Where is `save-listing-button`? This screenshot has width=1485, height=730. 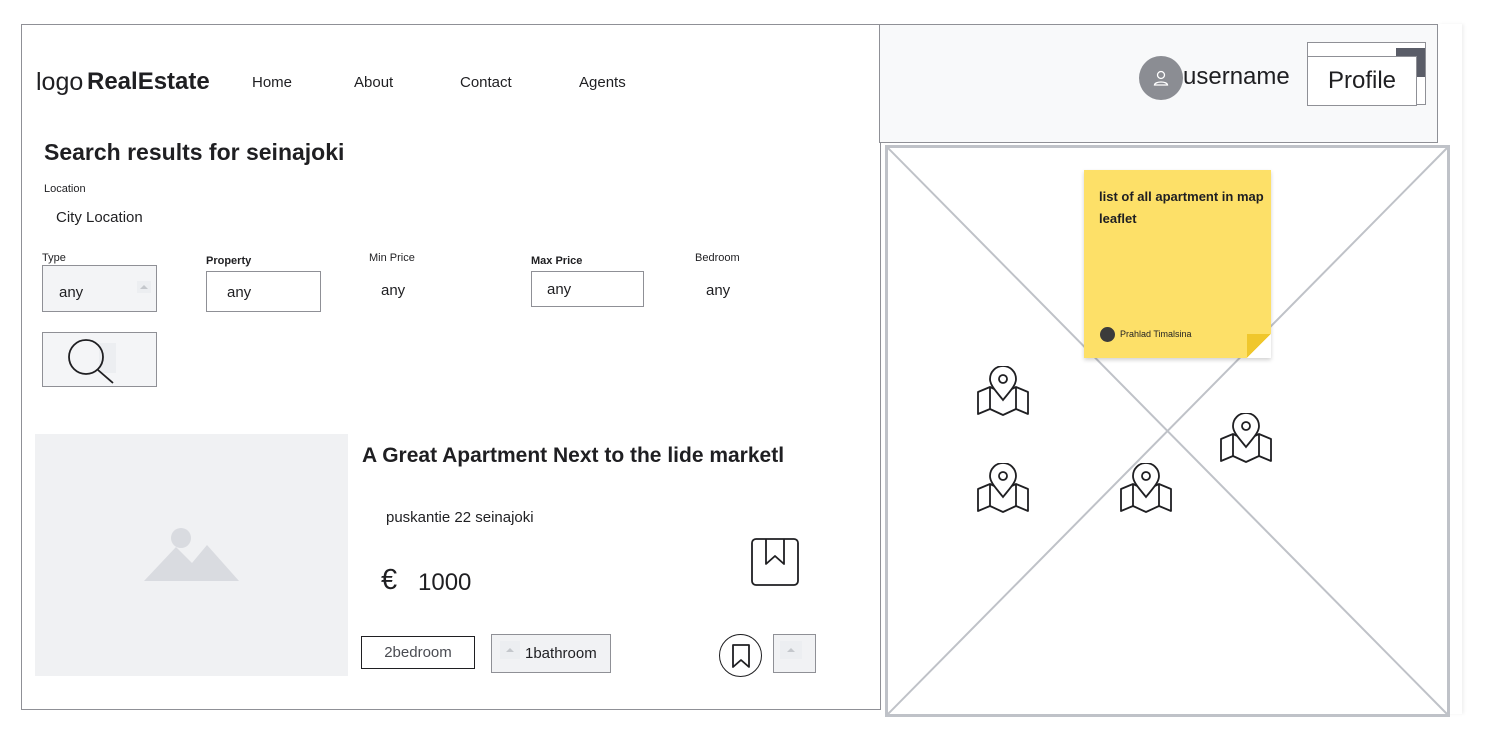 save-listing-button is located at coordinates (740, 655).